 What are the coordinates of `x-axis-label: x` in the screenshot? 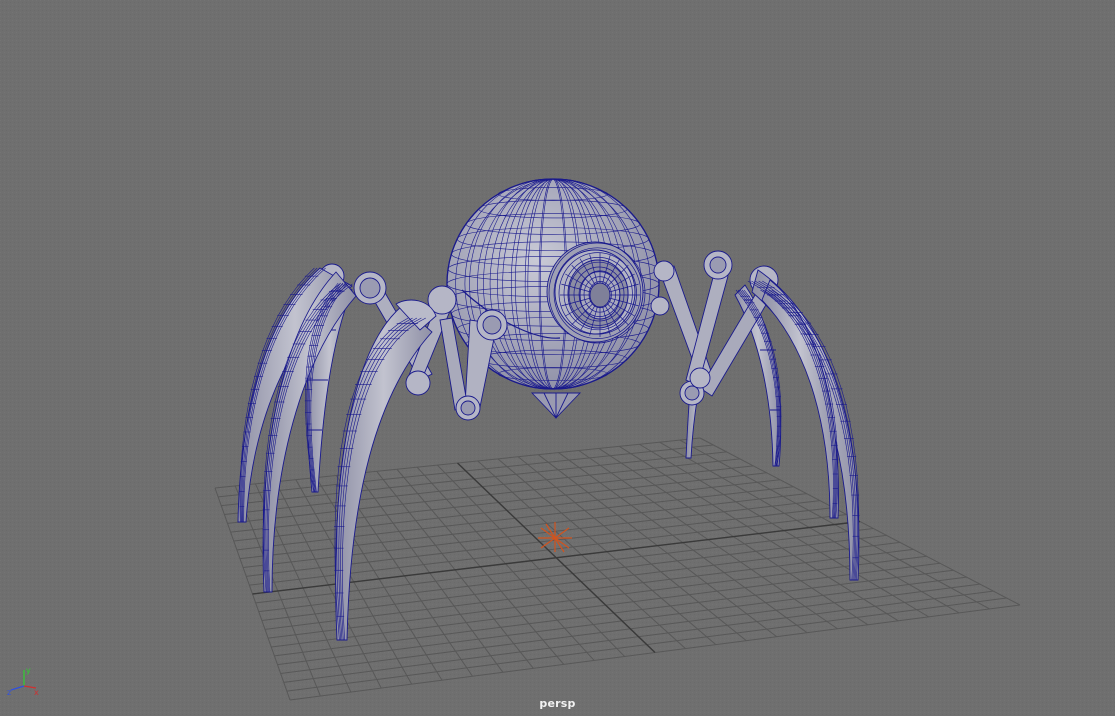 It's located at (36, 692).